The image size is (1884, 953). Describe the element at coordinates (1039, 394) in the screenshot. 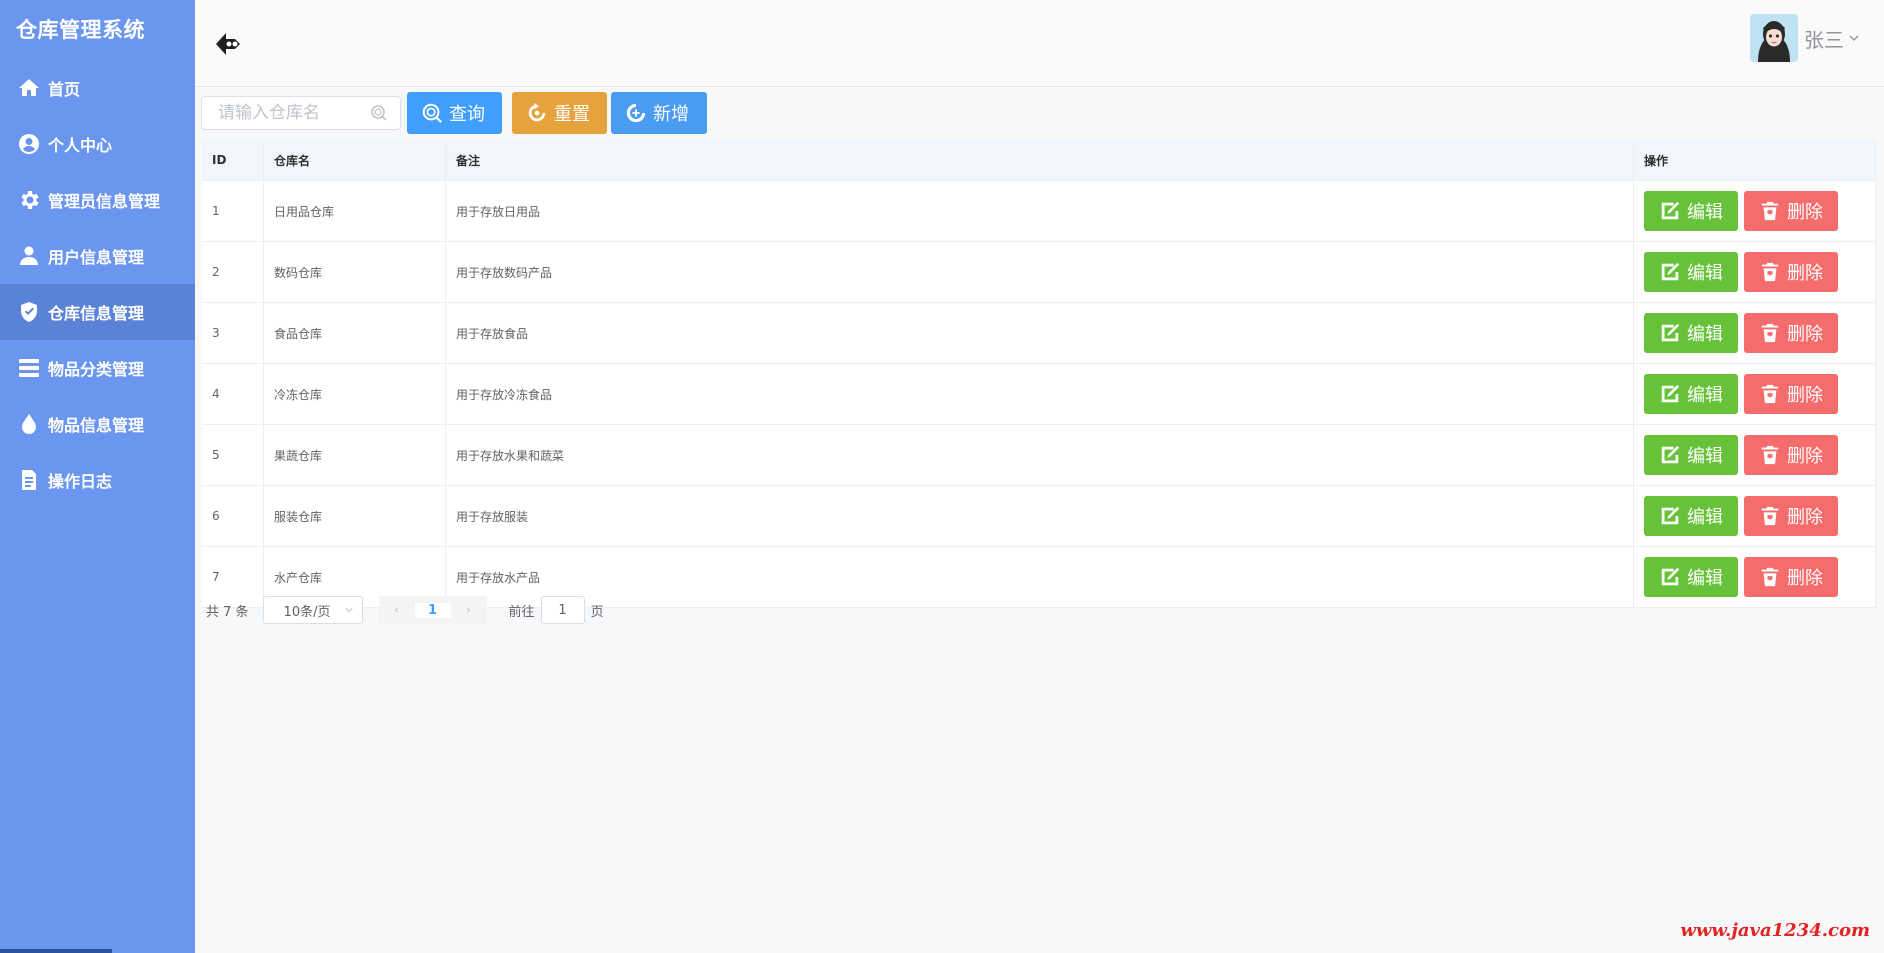

I see `cell-remark: 用于存放冷冻食品` at that location.